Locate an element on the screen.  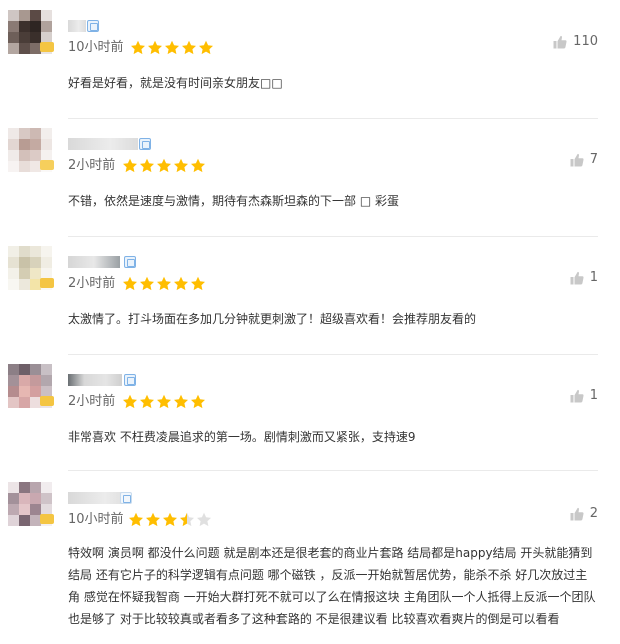
like-count: 2 is located at coordinates (593, 513).